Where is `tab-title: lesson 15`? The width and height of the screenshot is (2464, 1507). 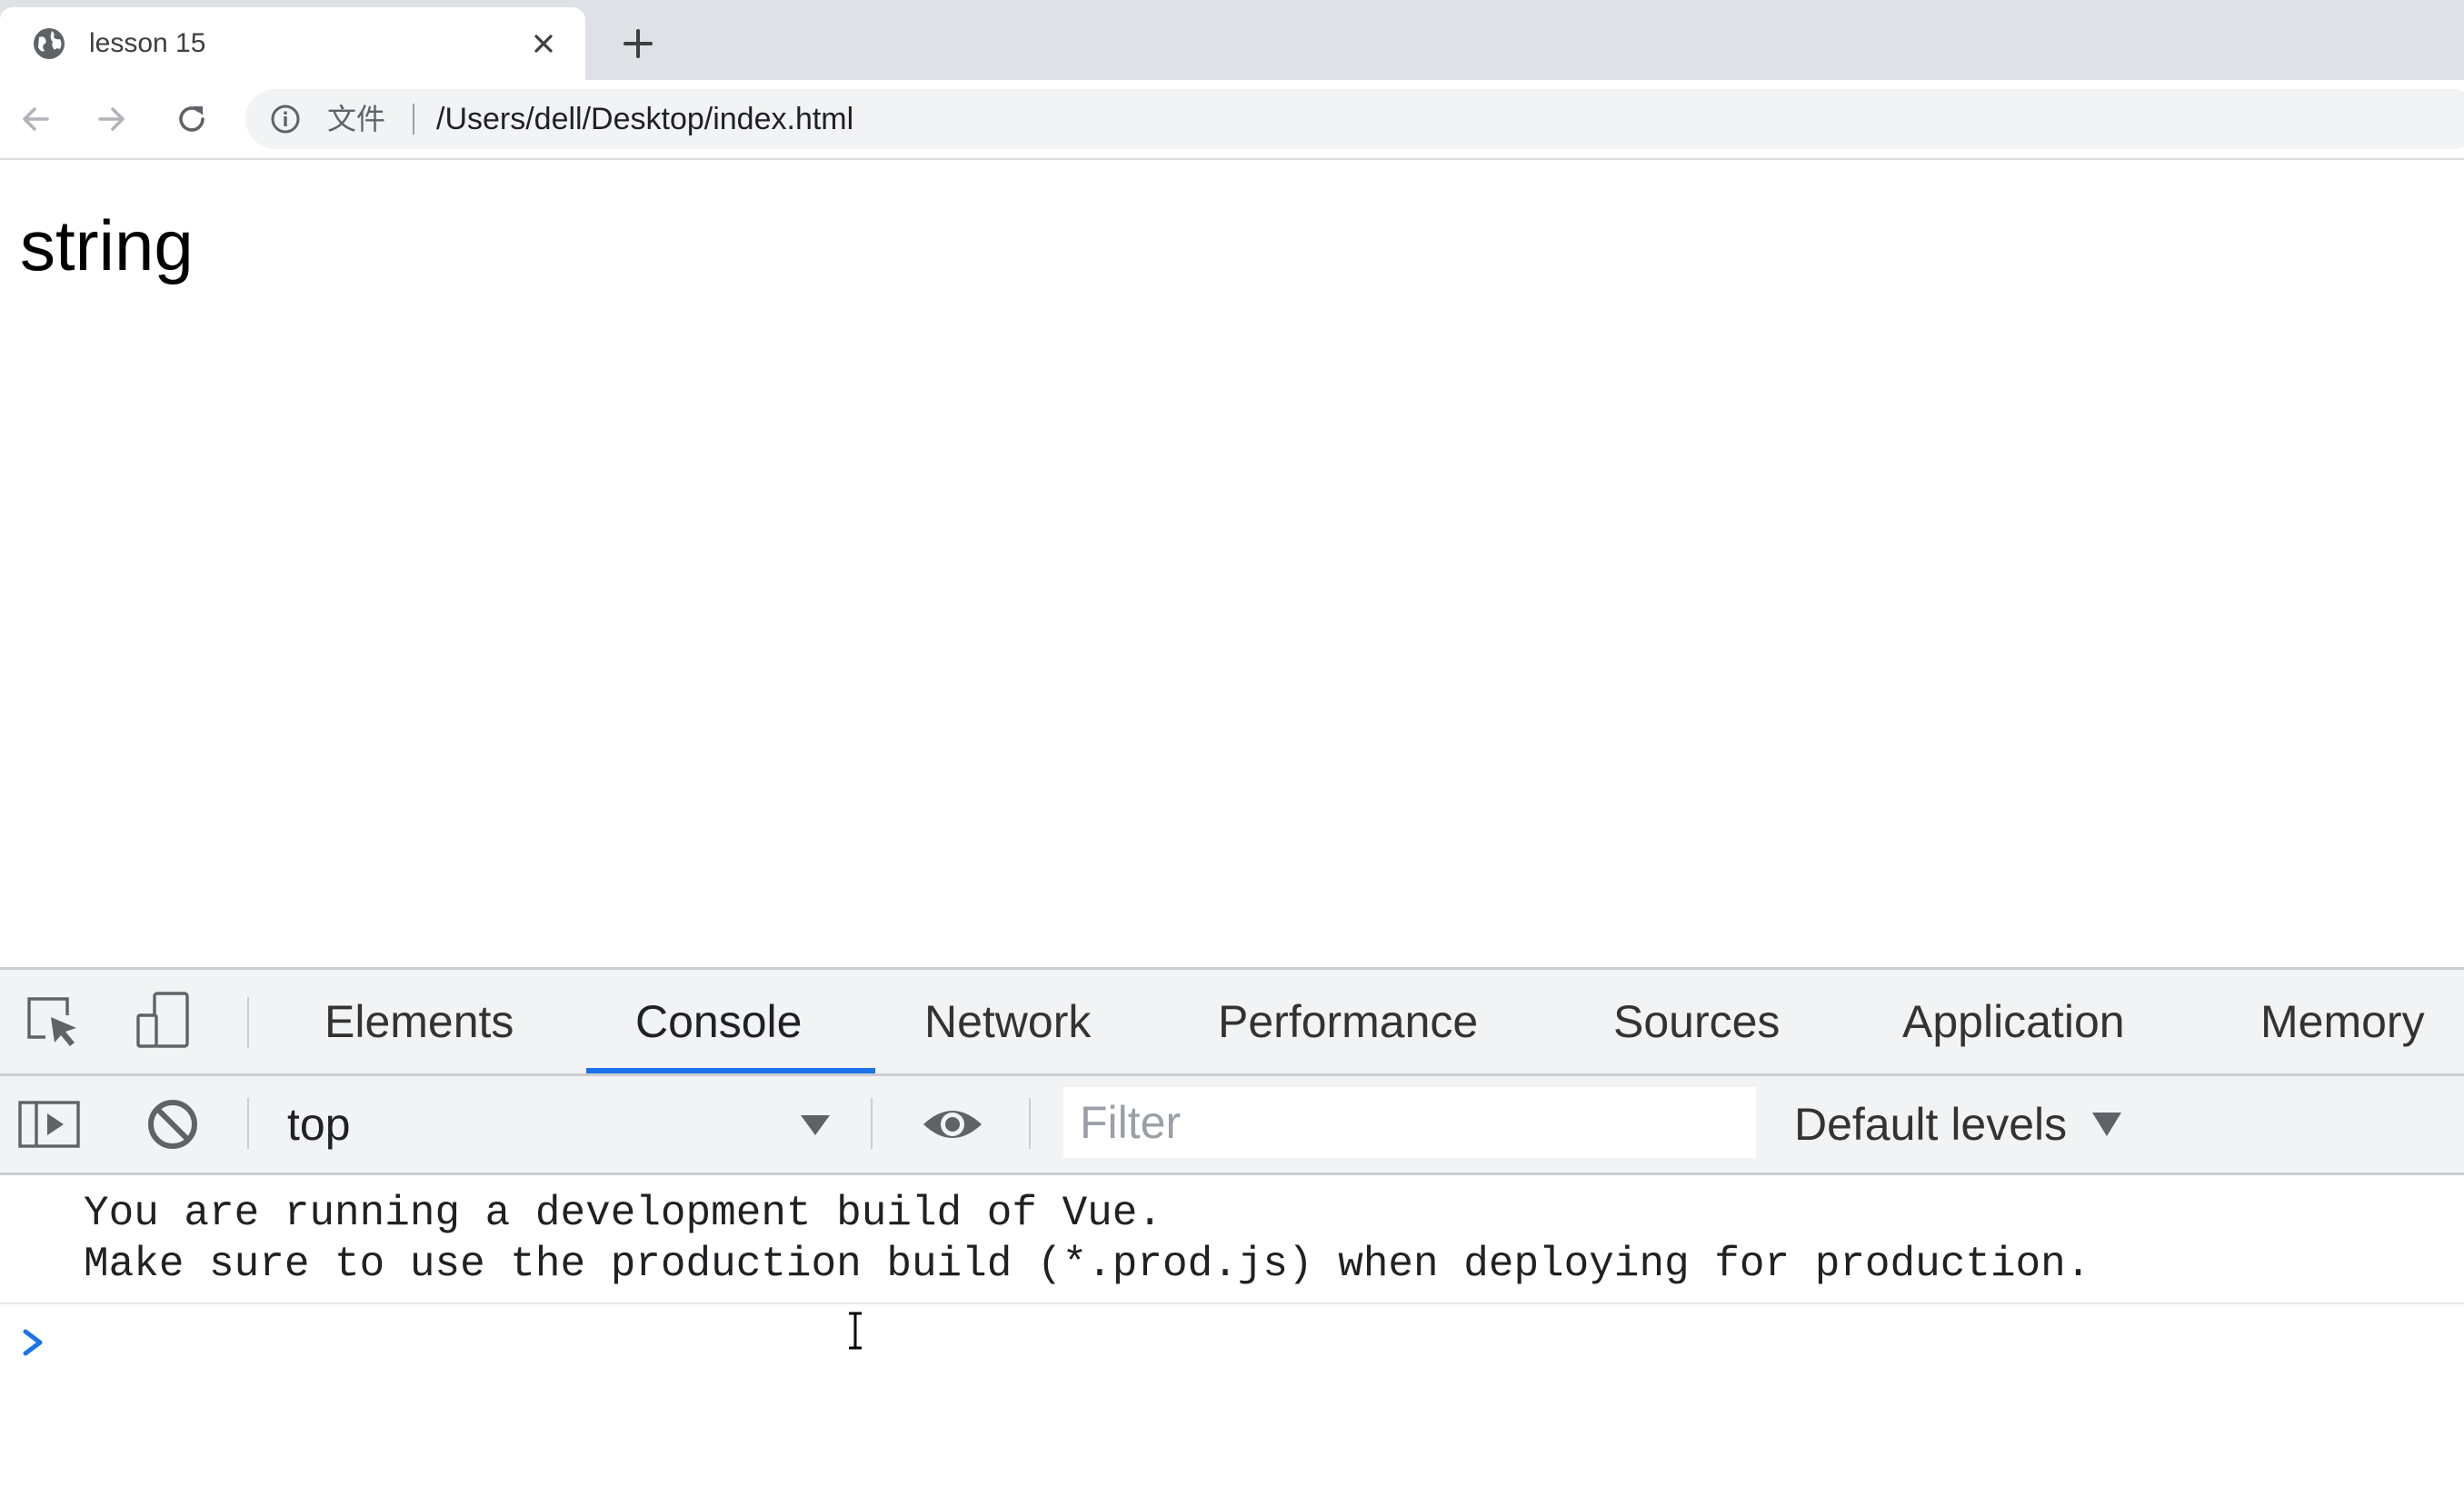 tab-title: lesson 15 is located at coordinates (147, 43).